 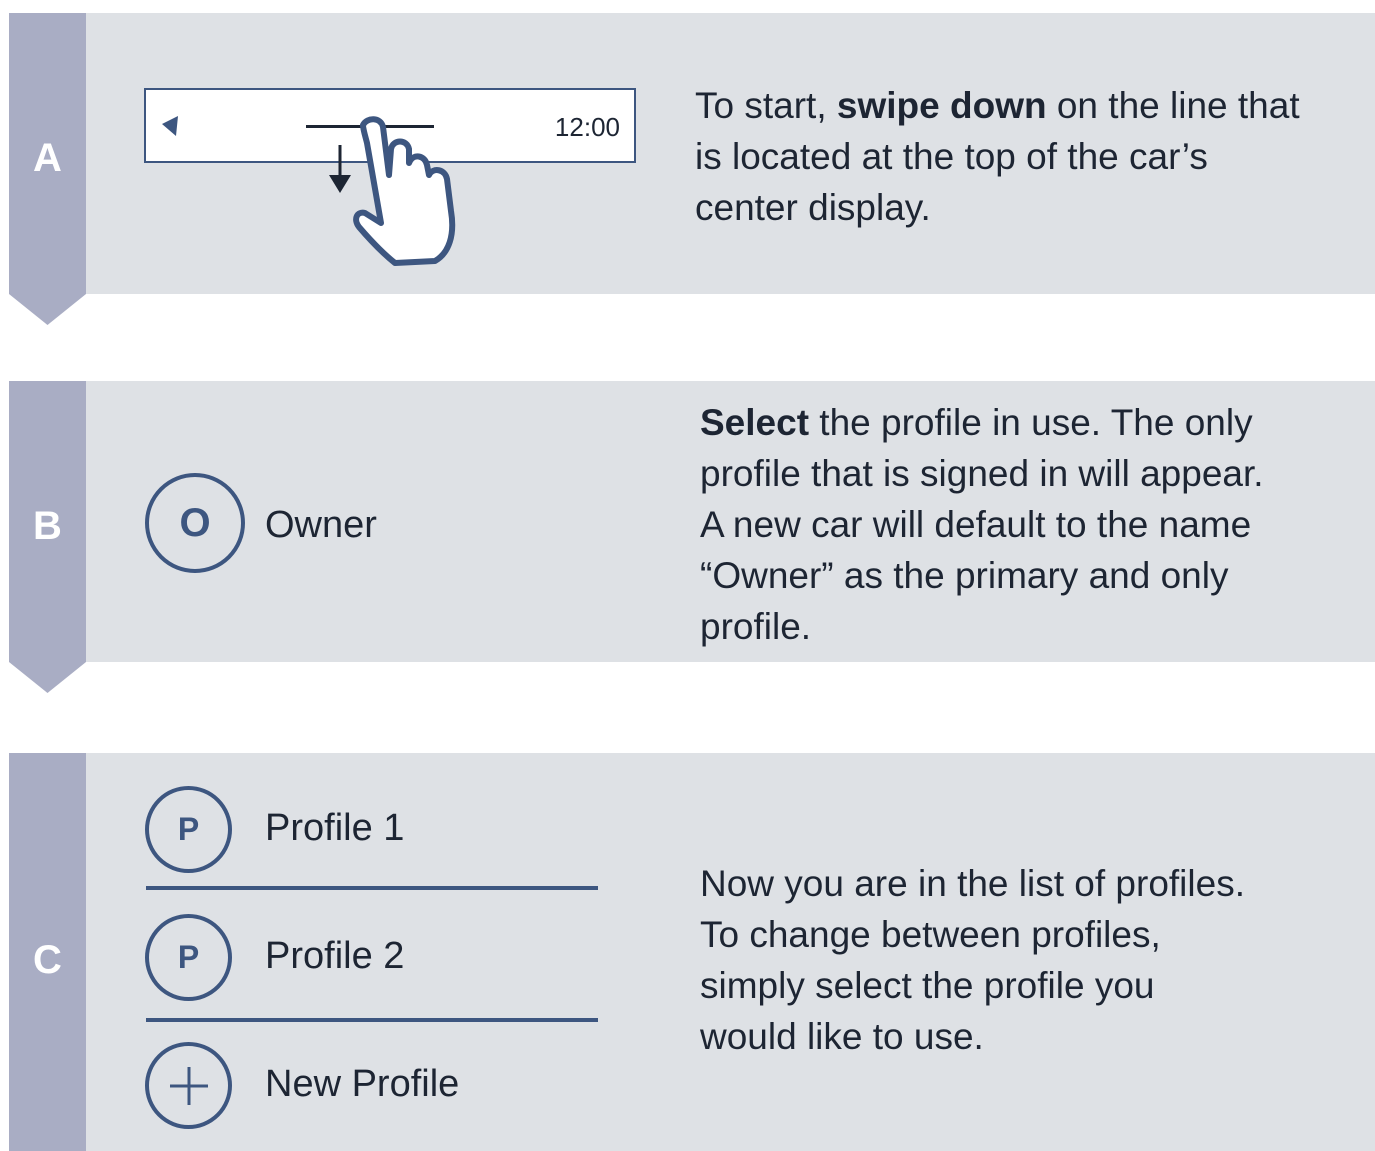 What do you see at coordinates (362, 1084) in the screenshot?
I see `new-profile-label: New Profile` at bounding box center [362, 1084].